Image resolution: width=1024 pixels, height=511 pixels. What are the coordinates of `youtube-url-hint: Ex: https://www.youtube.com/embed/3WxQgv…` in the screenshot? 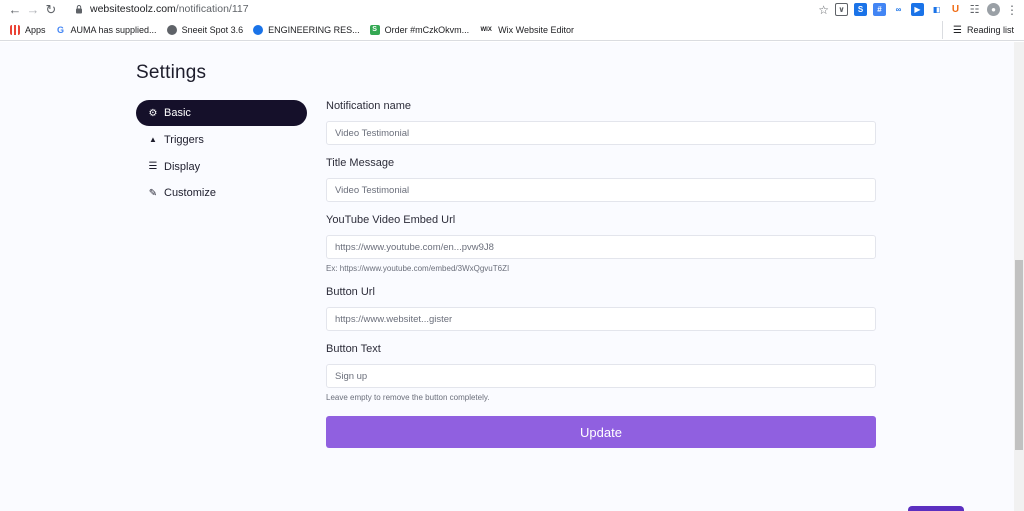 It's located at (418, 268).